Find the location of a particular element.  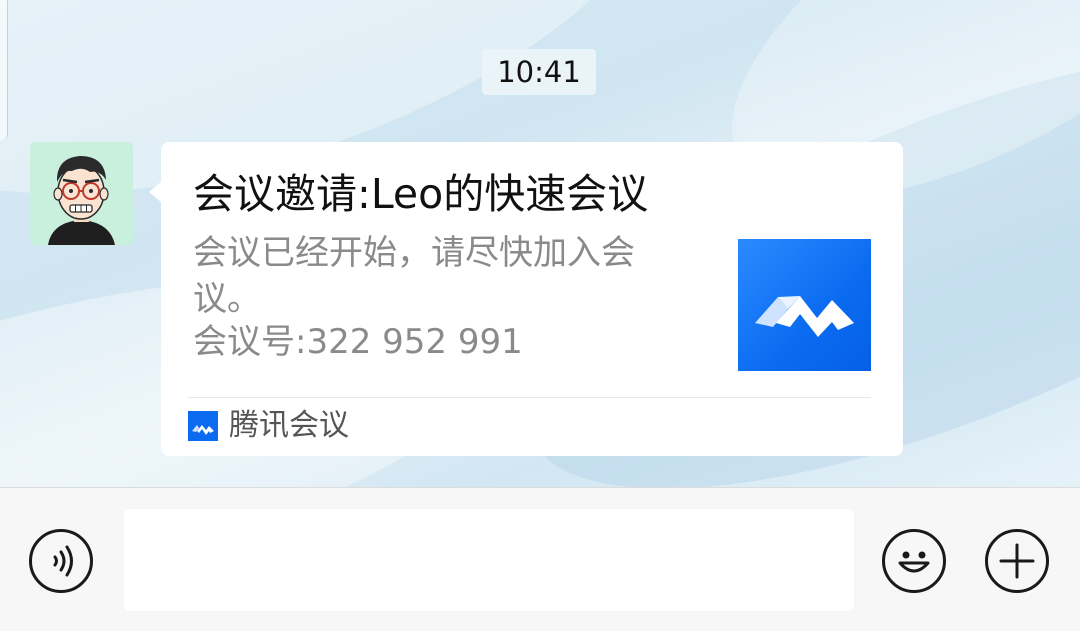

plus-icon is located at coordinates (1017, 561).